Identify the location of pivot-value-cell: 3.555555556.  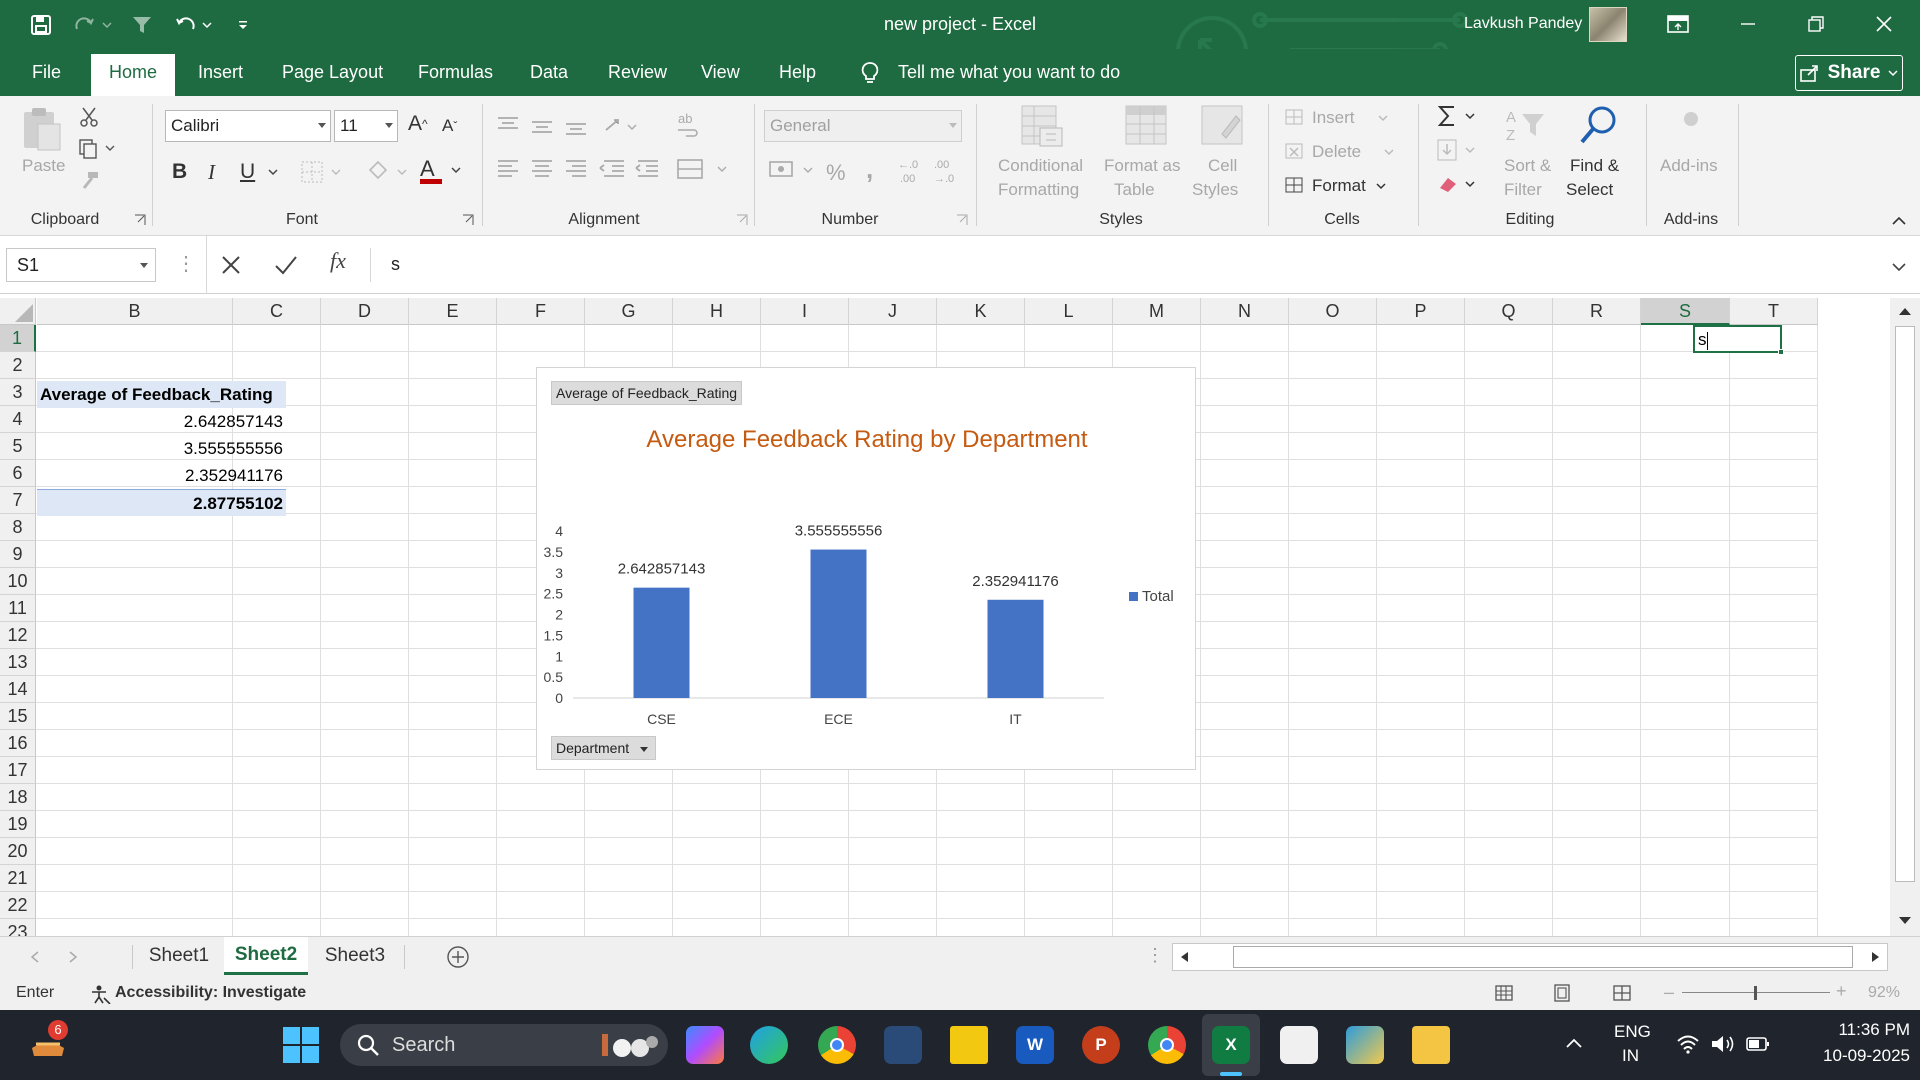
(161, 448).